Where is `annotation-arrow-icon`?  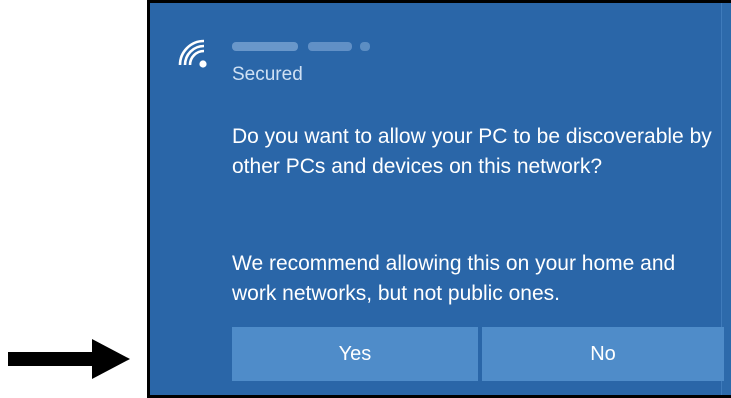 annotation-arrow-icon is located at coordinates (69, 359).